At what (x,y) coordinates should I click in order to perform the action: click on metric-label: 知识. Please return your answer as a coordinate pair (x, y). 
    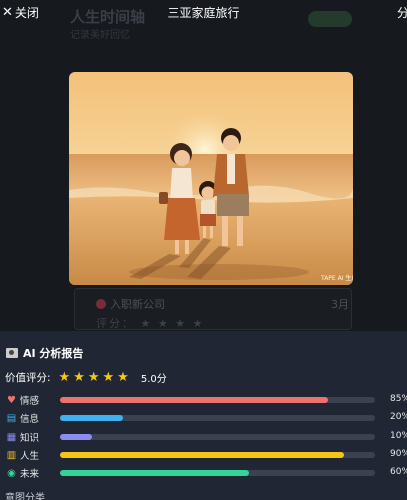
    Looking at the image, I should click on (30, 438).